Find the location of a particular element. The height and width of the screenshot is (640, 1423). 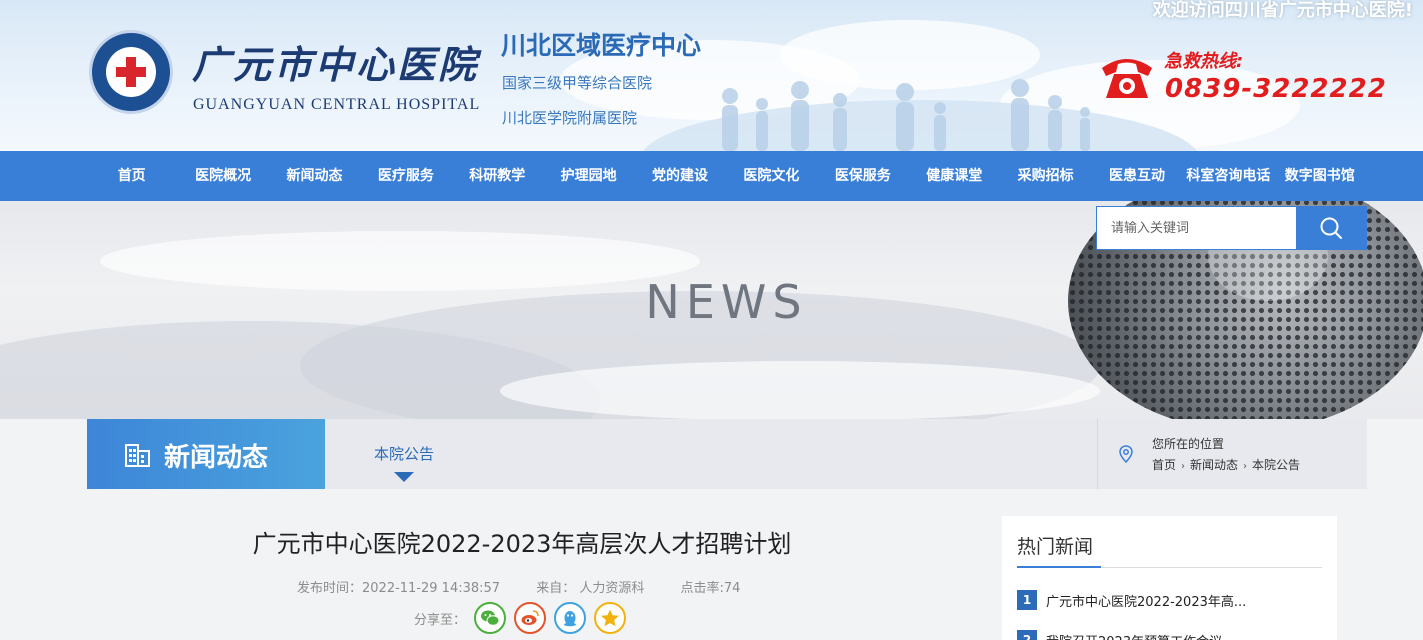

article-title: 广元市中心医院2022-2023年高层次人才招聘计划 is located at coordinates (522, 544).